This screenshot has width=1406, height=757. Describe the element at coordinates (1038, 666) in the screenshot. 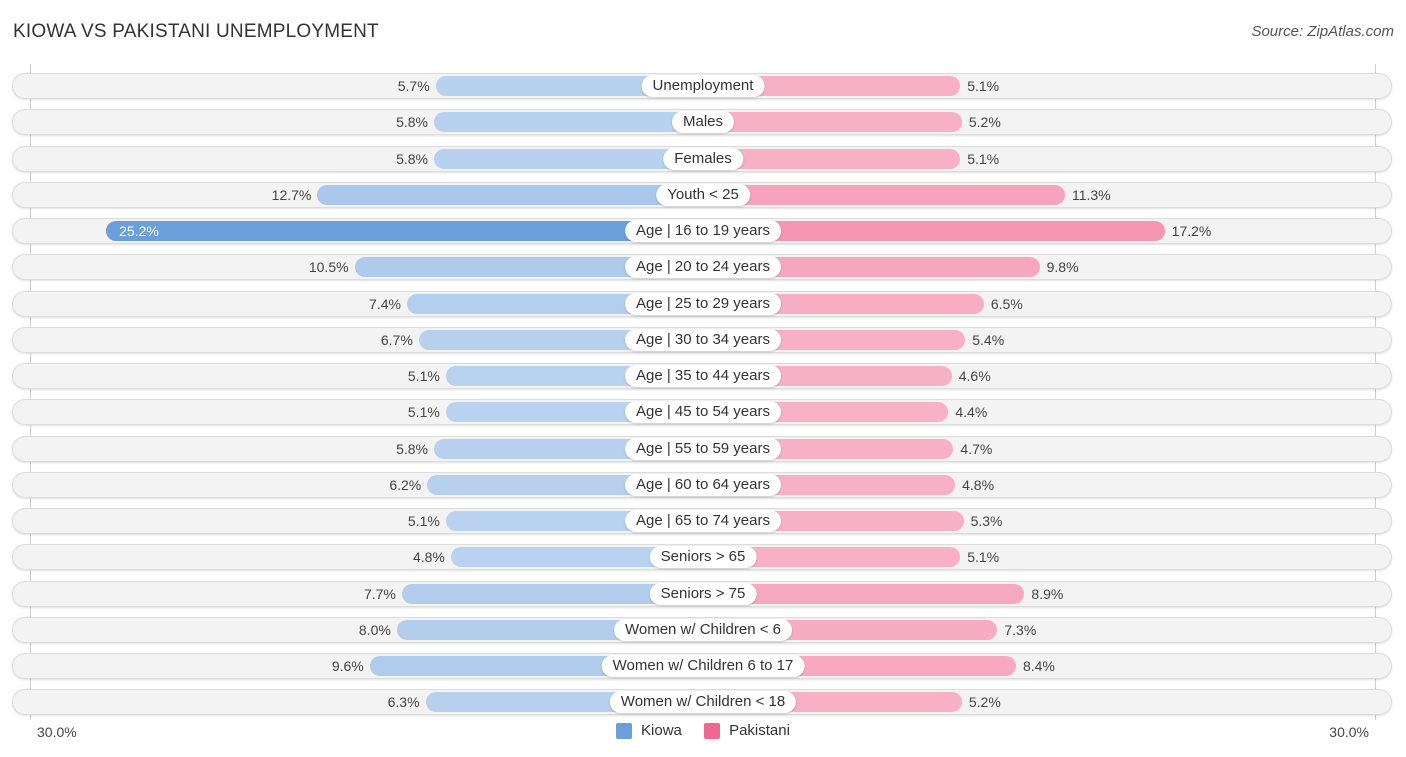

I see `value-label-pakistani: 8.4%` at that location.